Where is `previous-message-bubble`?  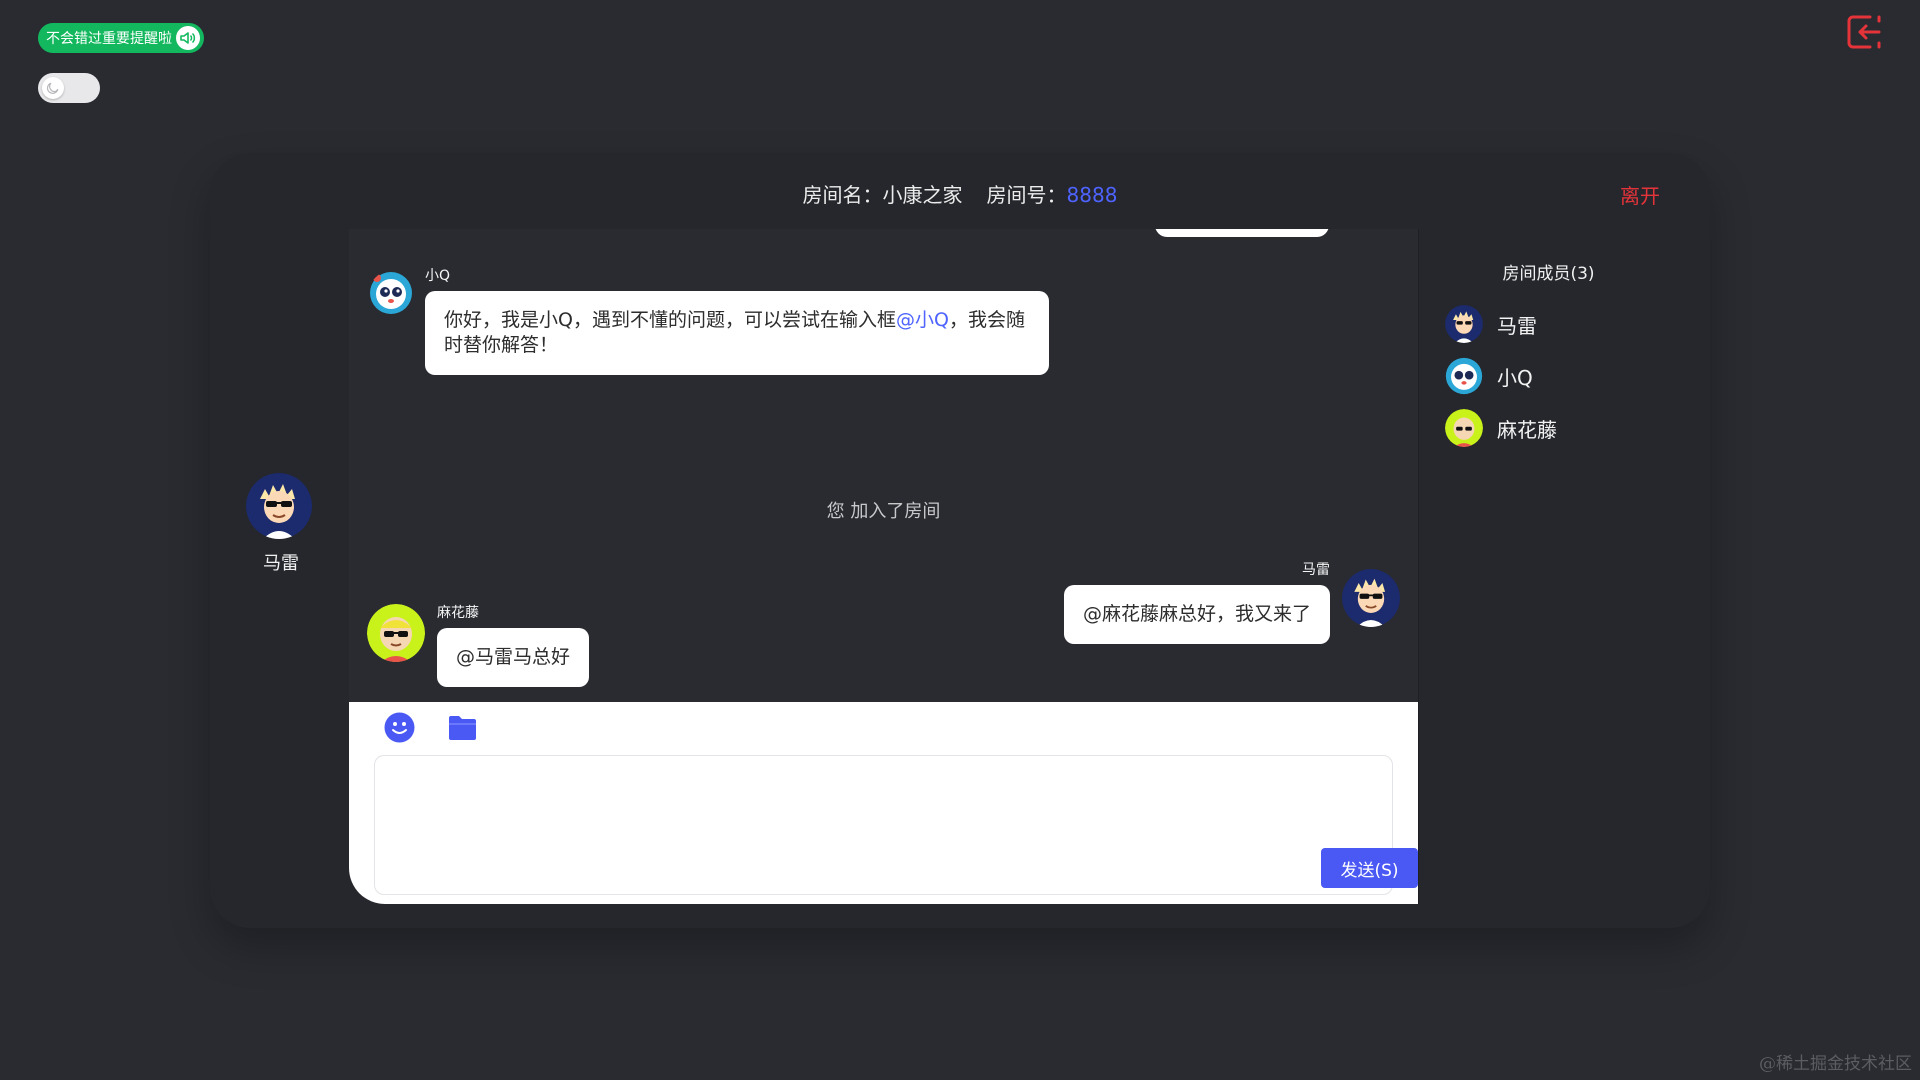 previous-message-bubble is located at coordinates (1242, 233).